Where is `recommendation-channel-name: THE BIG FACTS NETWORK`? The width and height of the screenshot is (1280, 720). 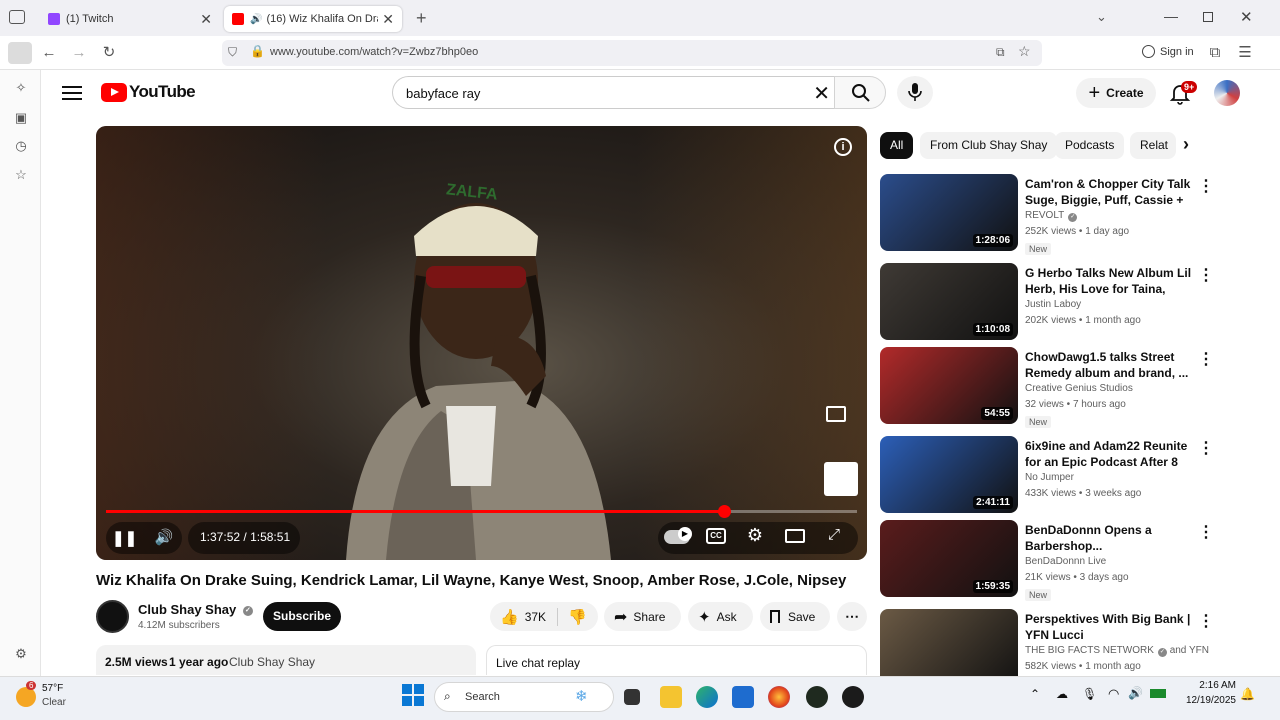
recommendation-channel-name: THE BIG FACTS NETWORK is located at coordinates (1089, 650).